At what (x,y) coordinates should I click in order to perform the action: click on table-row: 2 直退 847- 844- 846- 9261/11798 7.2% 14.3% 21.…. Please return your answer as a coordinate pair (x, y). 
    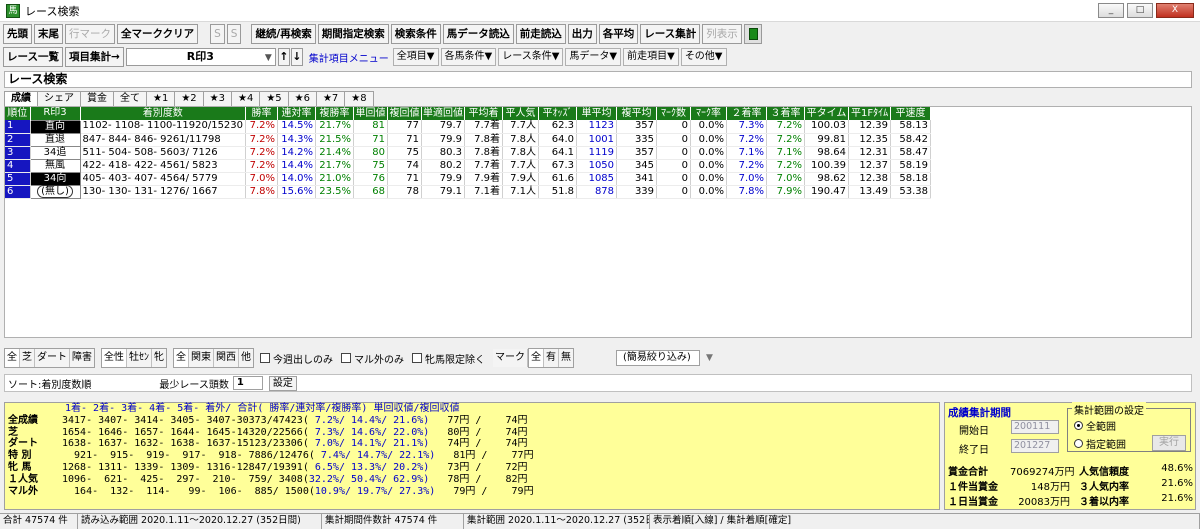
    Looking at the image, I should click on (468, 139).